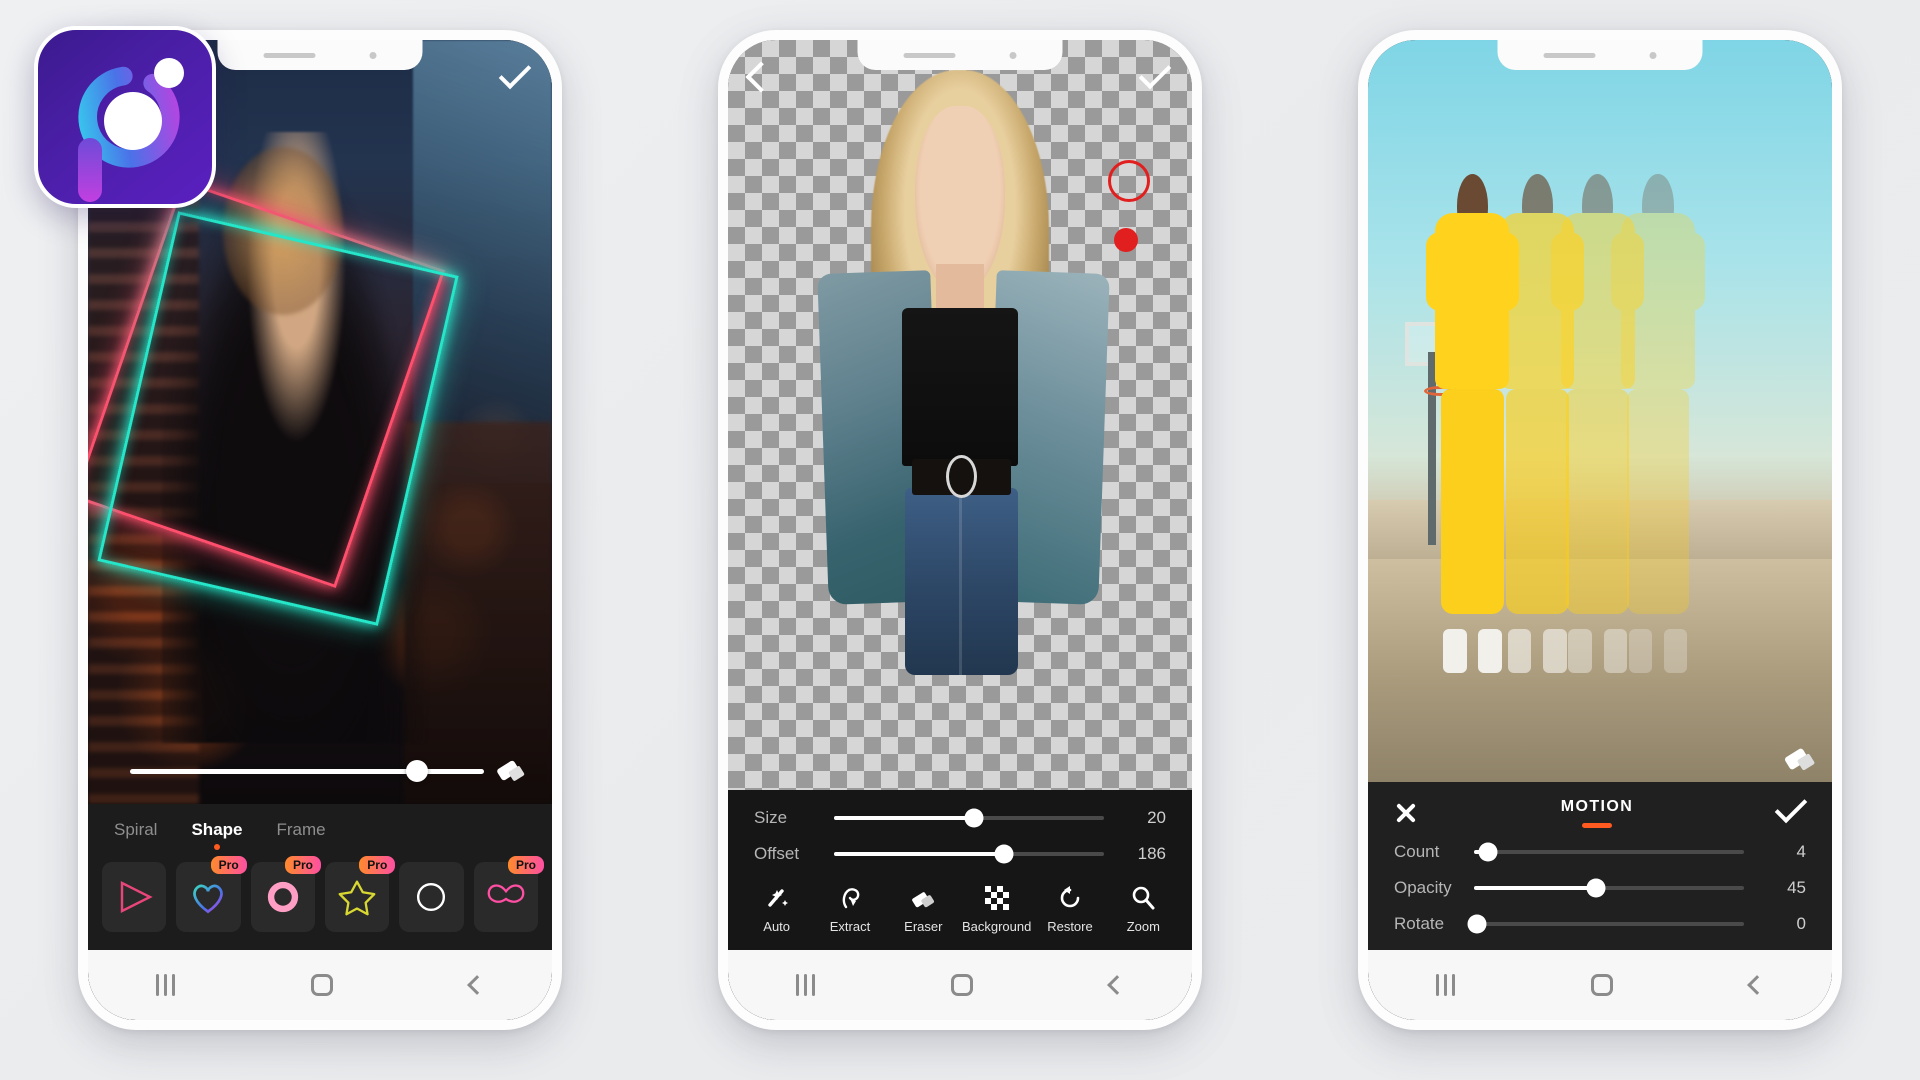  Describe the element at coordinates (960, 386) in the screenshot. I see `subject-top` at that location.